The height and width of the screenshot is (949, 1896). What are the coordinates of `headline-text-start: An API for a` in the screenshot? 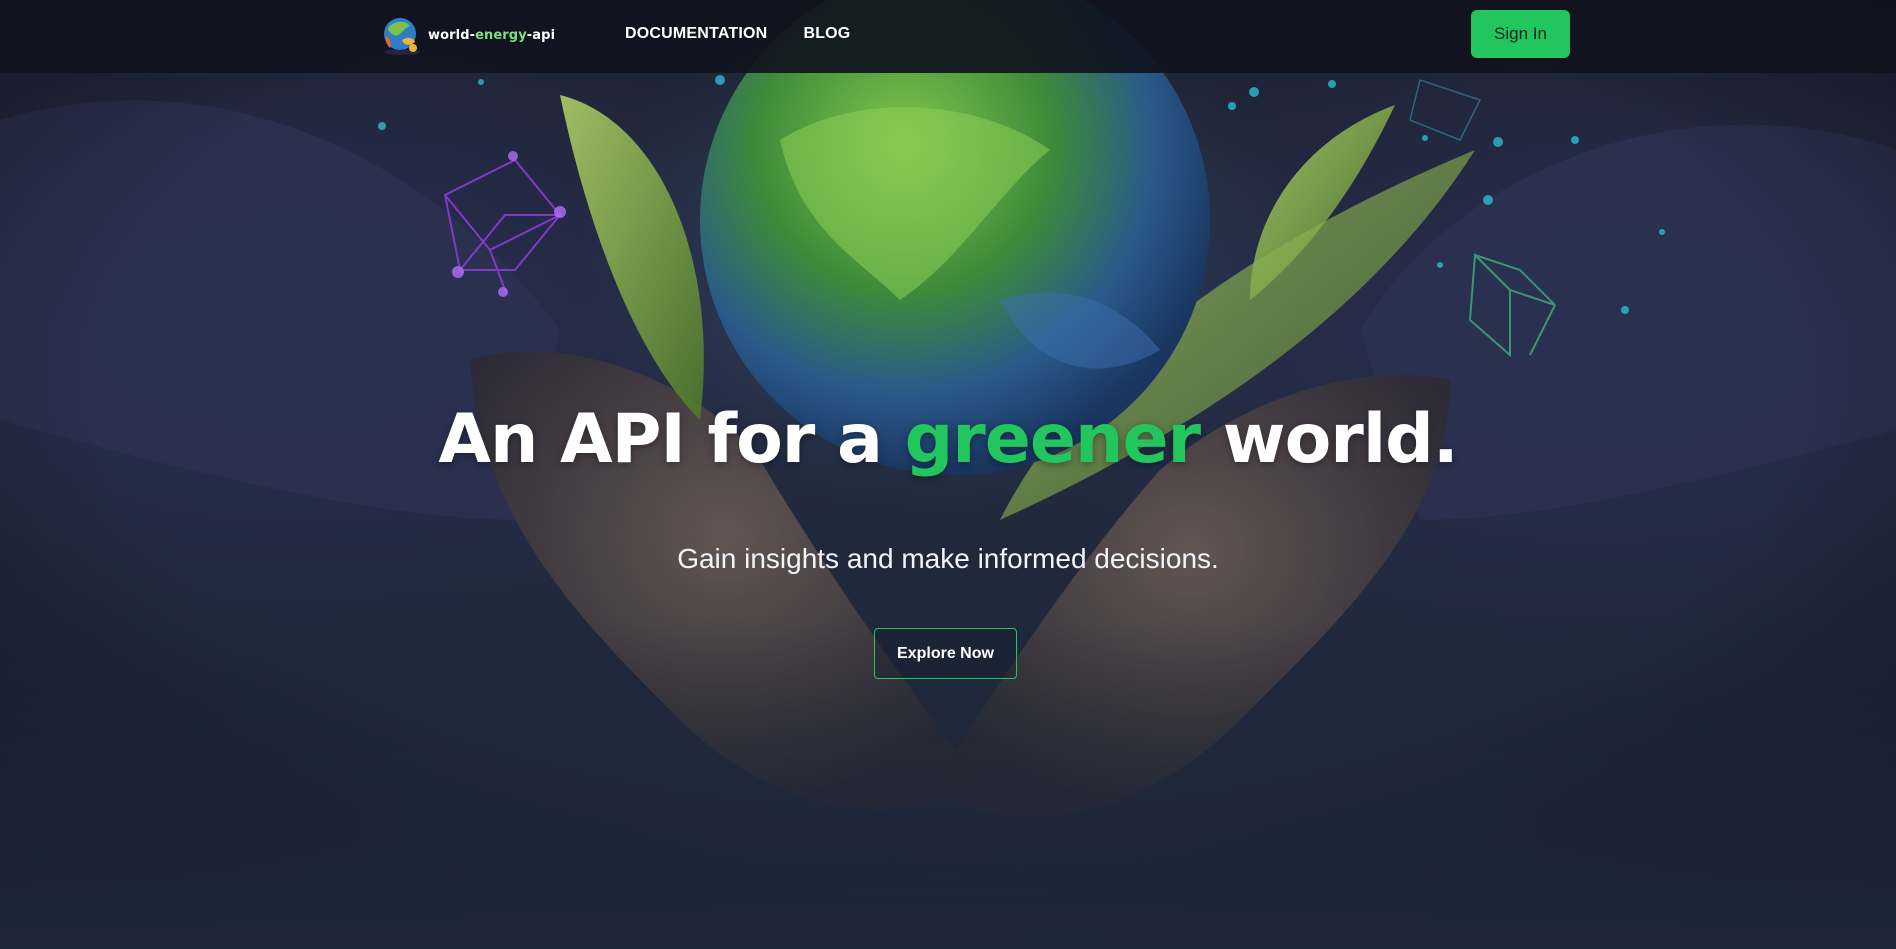 It's located at (671, 439).